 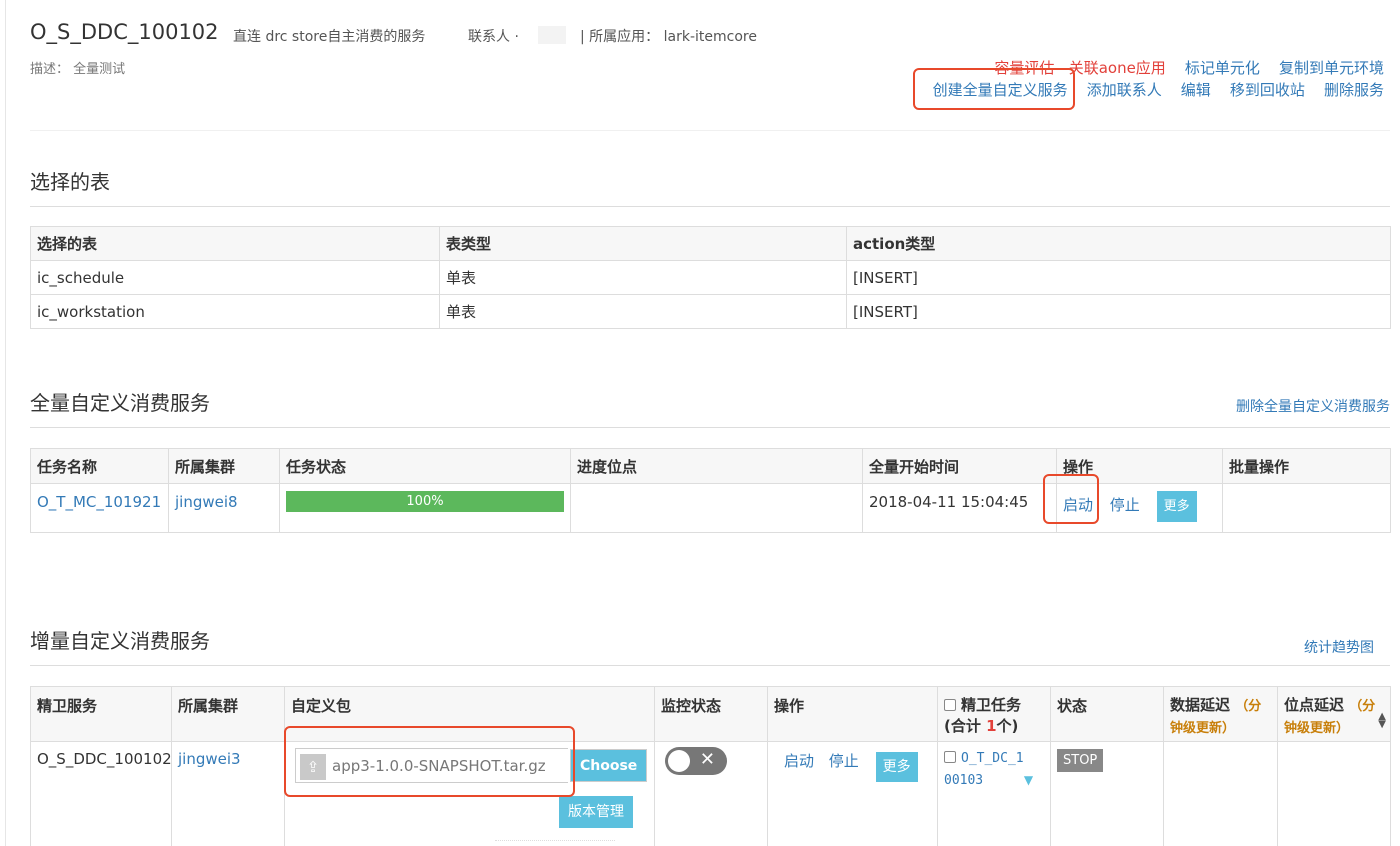 I want to click on table-header-row: 选择的表 表类型 action类型, so click(x=710, y=243).